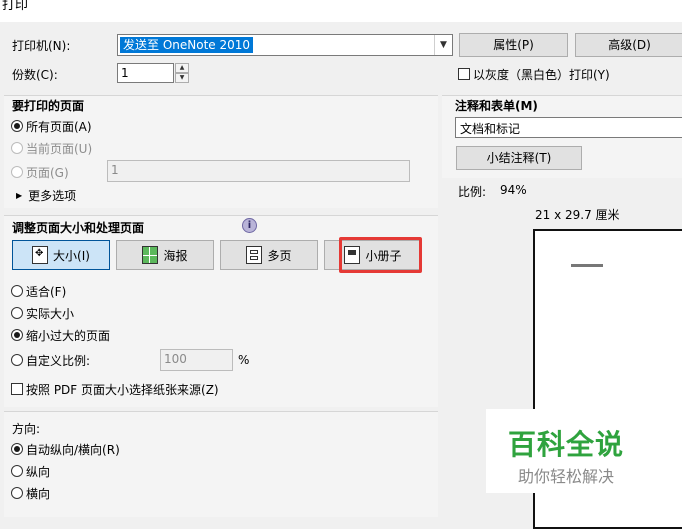 Image resolution: width=682 pixels, height=529 pixels. I want to click on orientation-landscape-option: 横向, so click(30, 493).